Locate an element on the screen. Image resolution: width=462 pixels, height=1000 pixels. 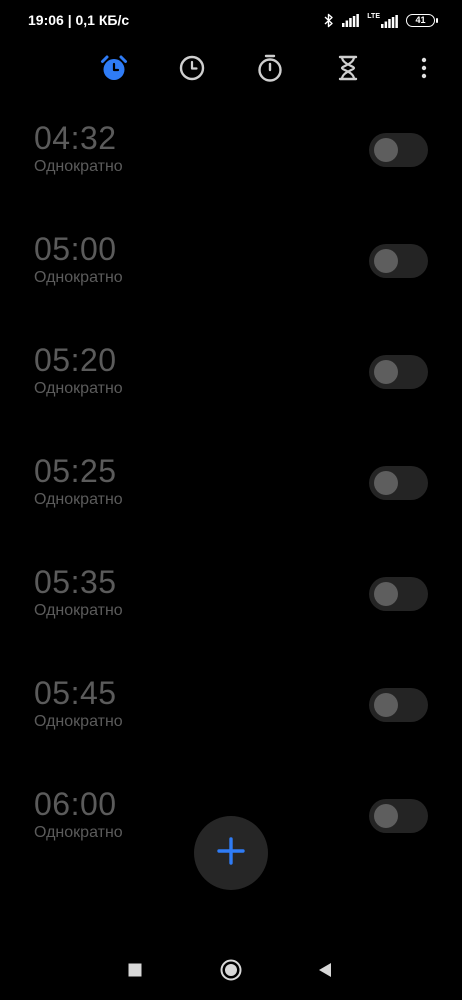
status-time: 19:06 | 0,1 КБ/с is located at coordinates (79, 20).